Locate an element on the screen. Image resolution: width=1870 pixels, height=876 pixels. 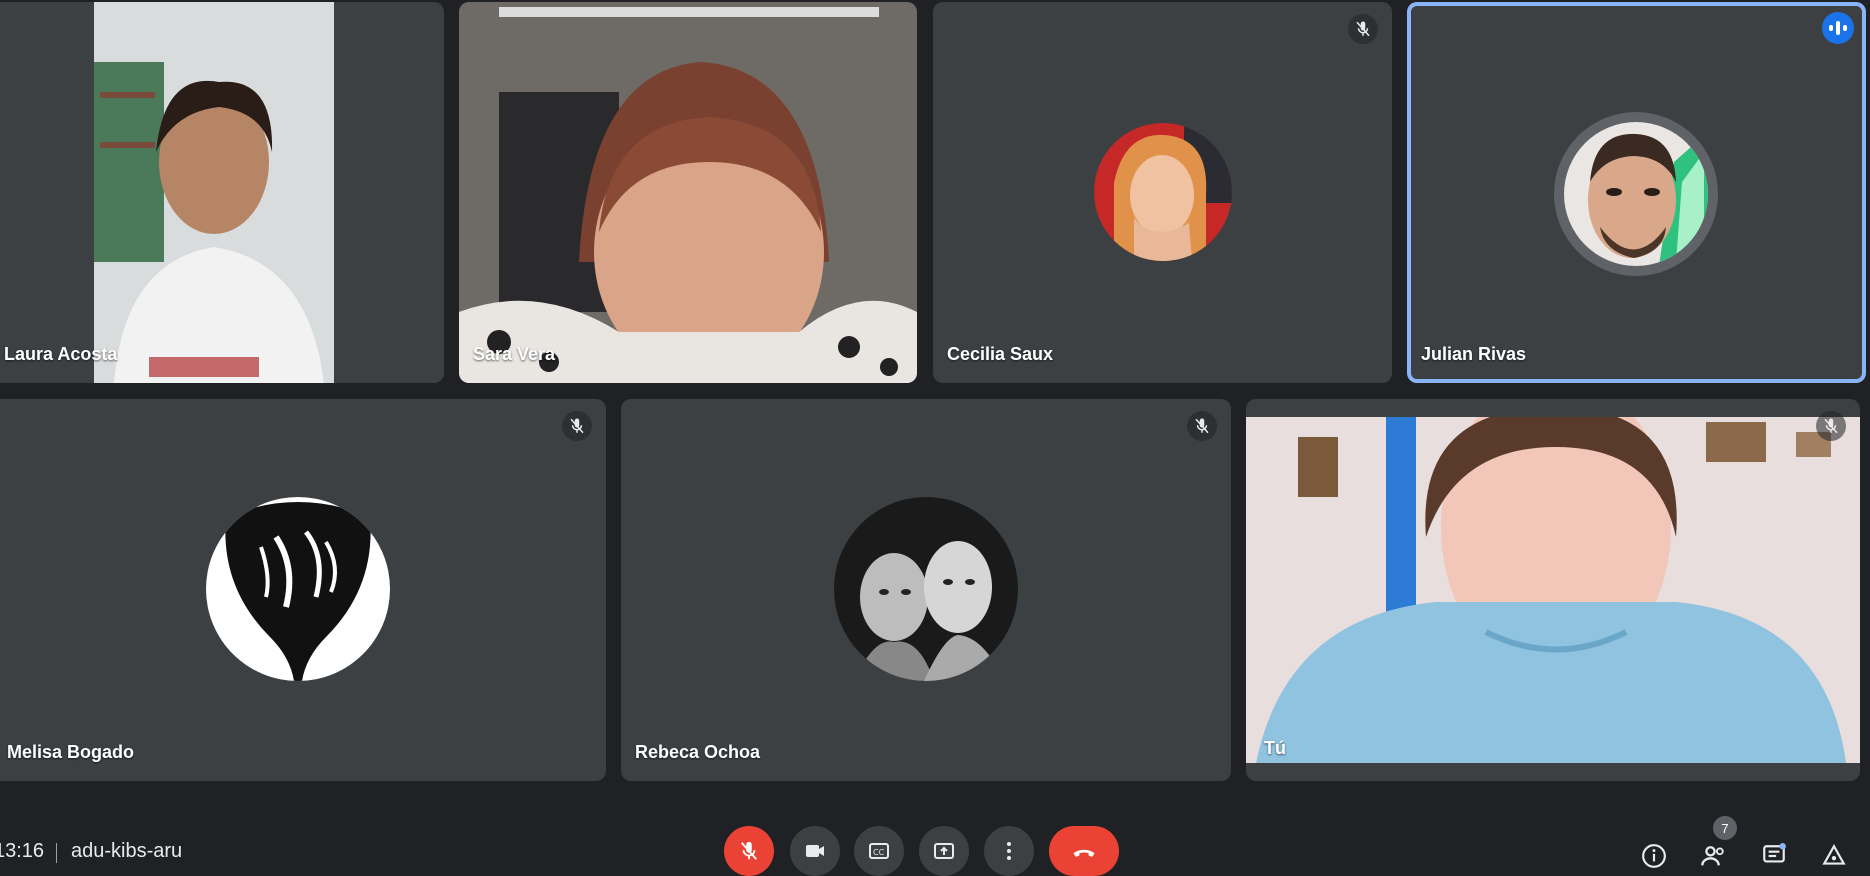
participant-tile-cecilia-saux: Cecilia Saux is located at coordinates (1162, 192).